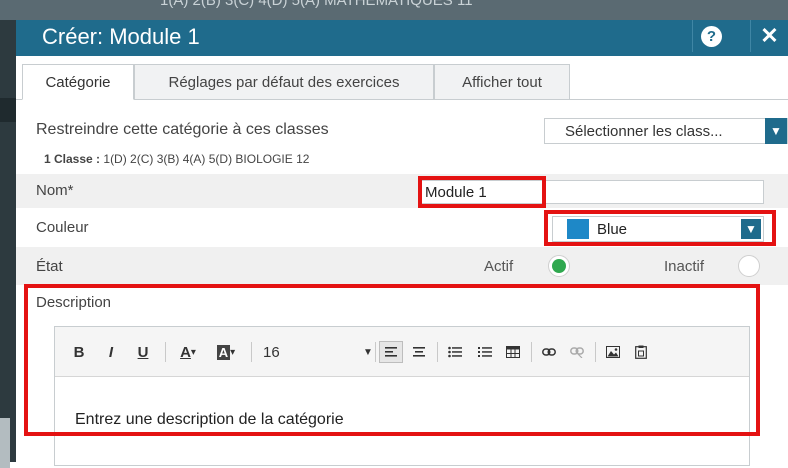 Image resolution: width=788 pixels, height=468 pixels. I want to click on dialog-title: Créer: Module 1, so click(121, 36).